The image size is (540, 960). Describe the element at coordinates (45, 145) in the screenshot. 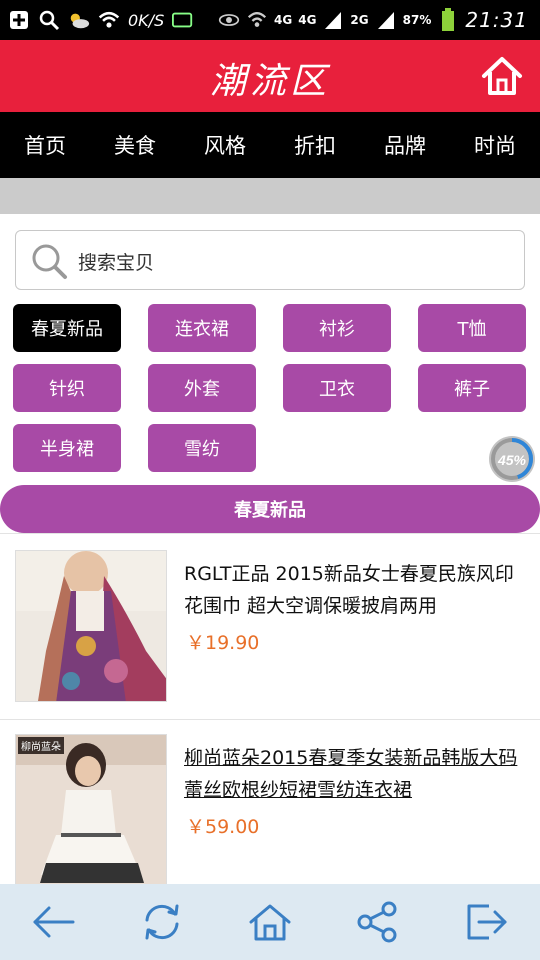

I see `nav-item-home: 首页` at that location.